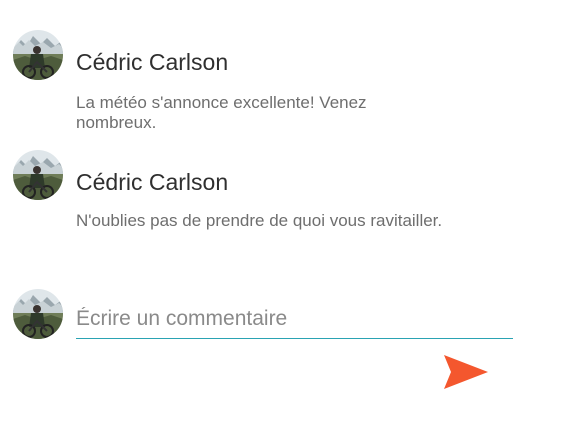 This screenshot has height=428, width=577. I want to click on current-user-avatar, so click(38, 314).